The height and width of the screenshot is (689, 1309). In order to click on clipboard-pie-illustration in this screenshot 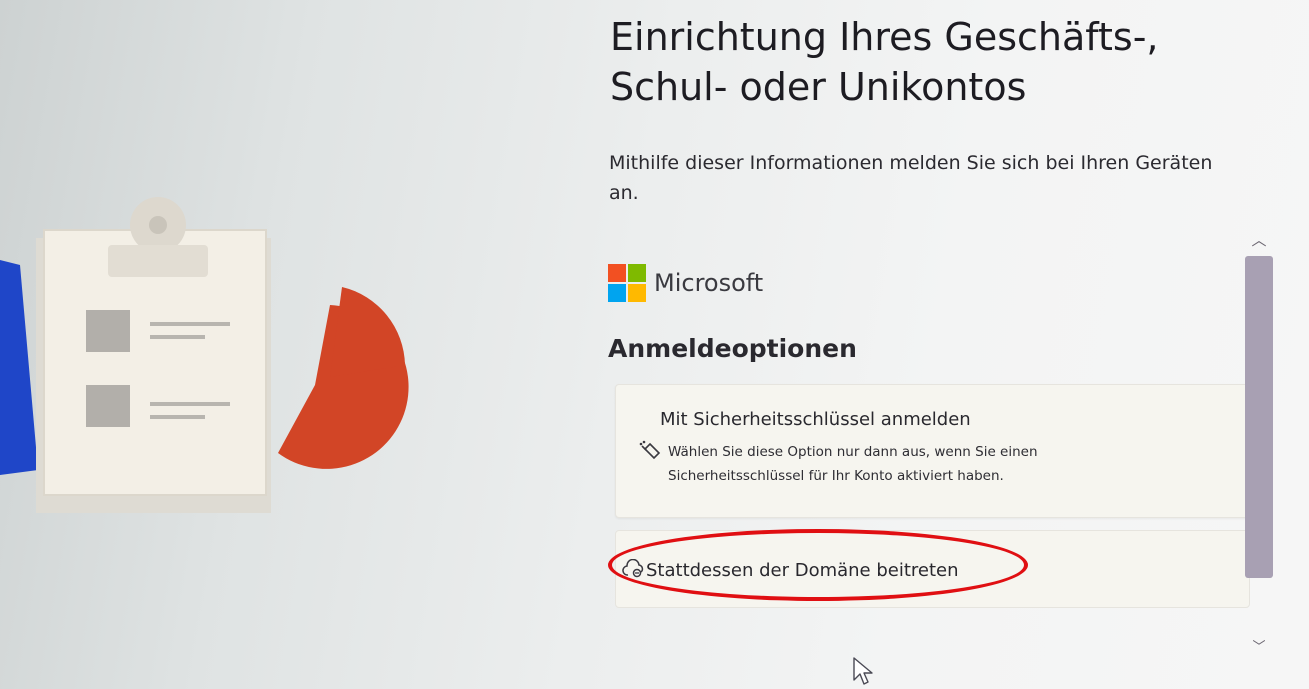, I will do `click(204, 355)`.